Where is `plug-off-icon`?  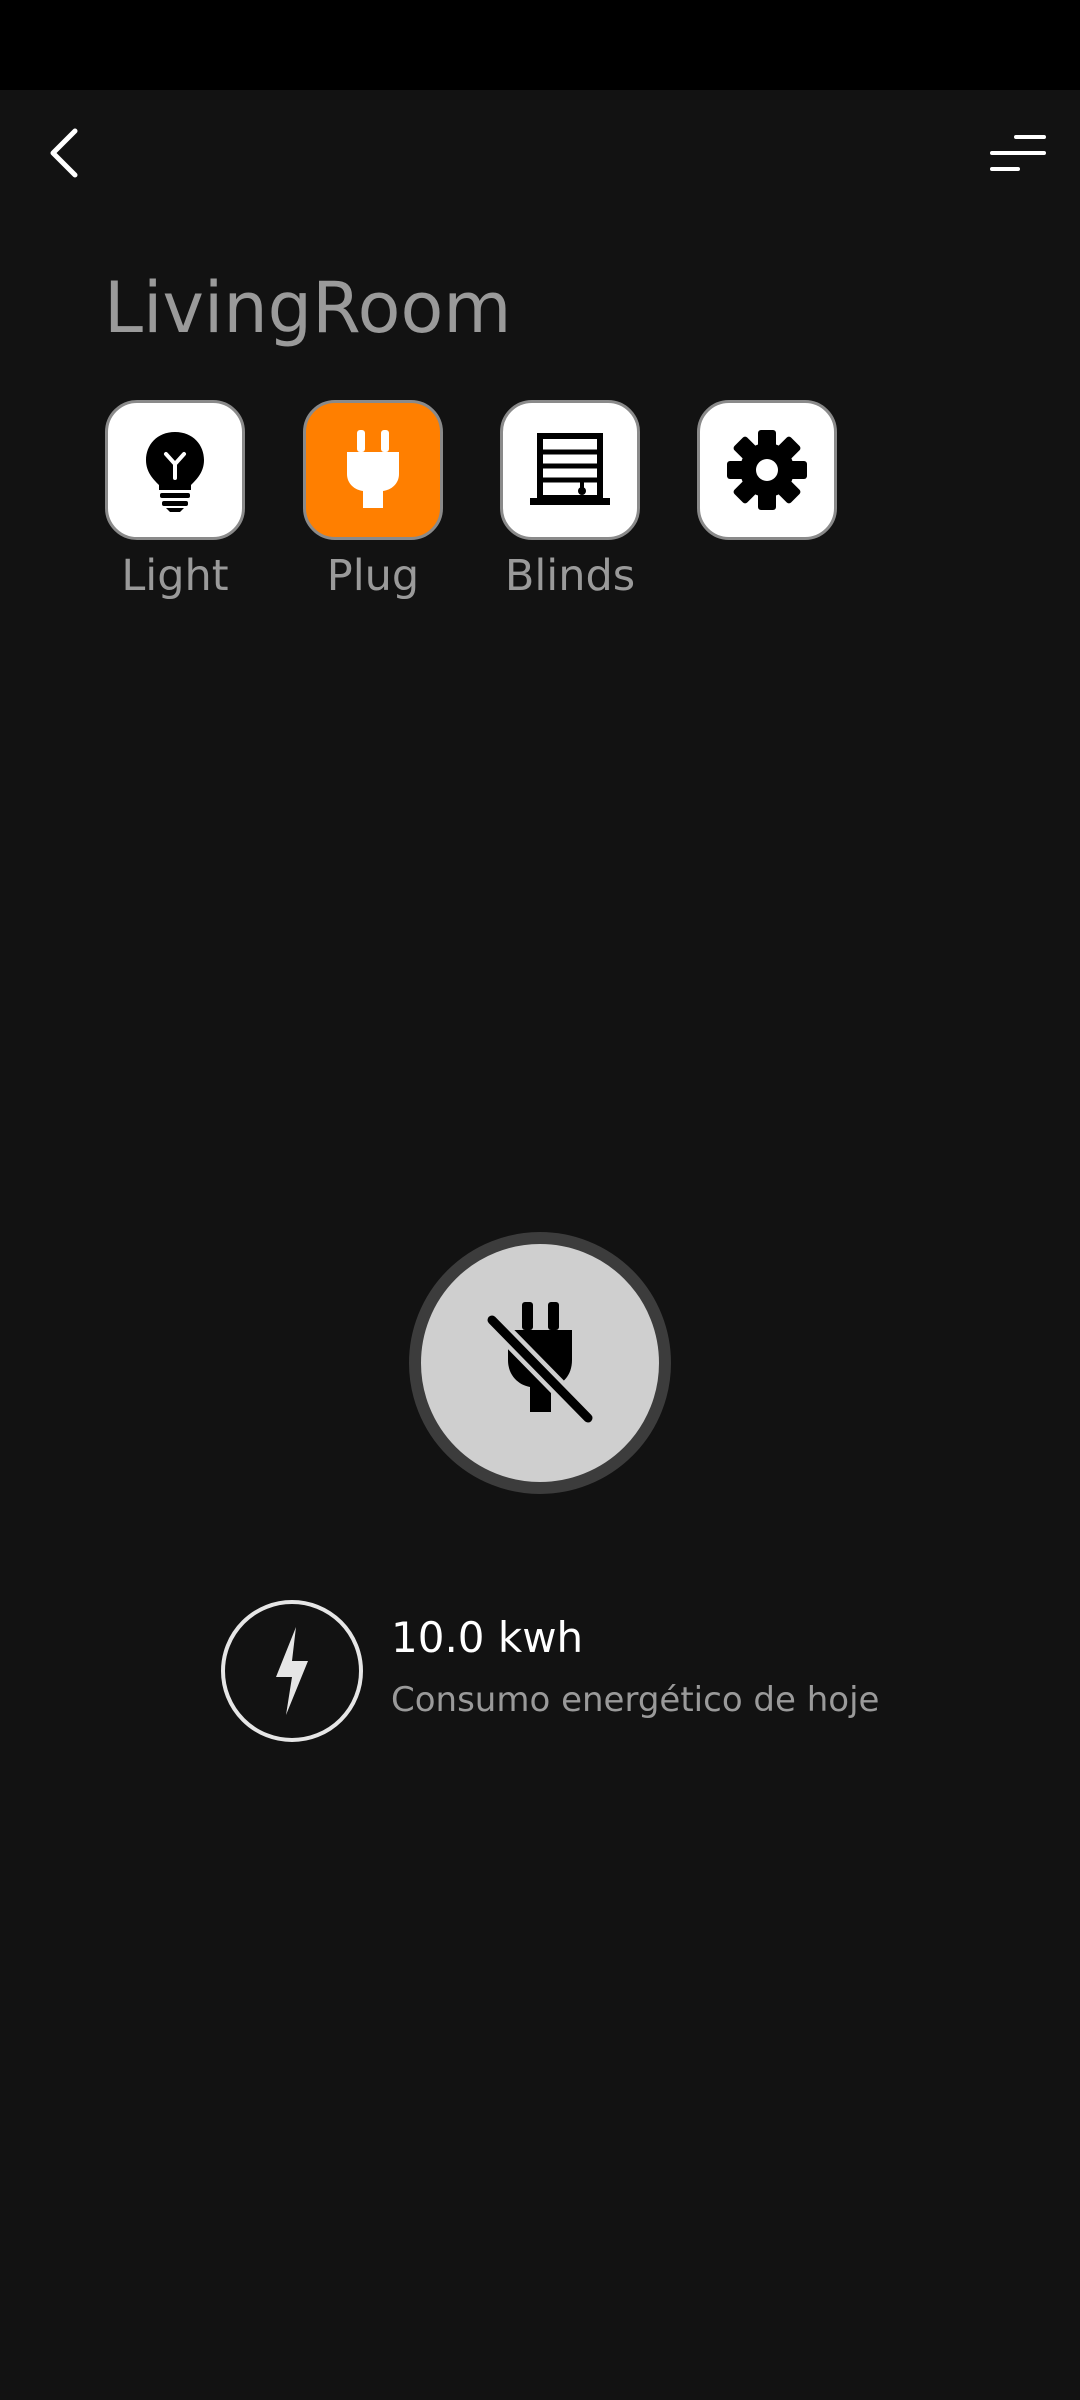
plug-off-icon is located at coordinates (540, 1364).